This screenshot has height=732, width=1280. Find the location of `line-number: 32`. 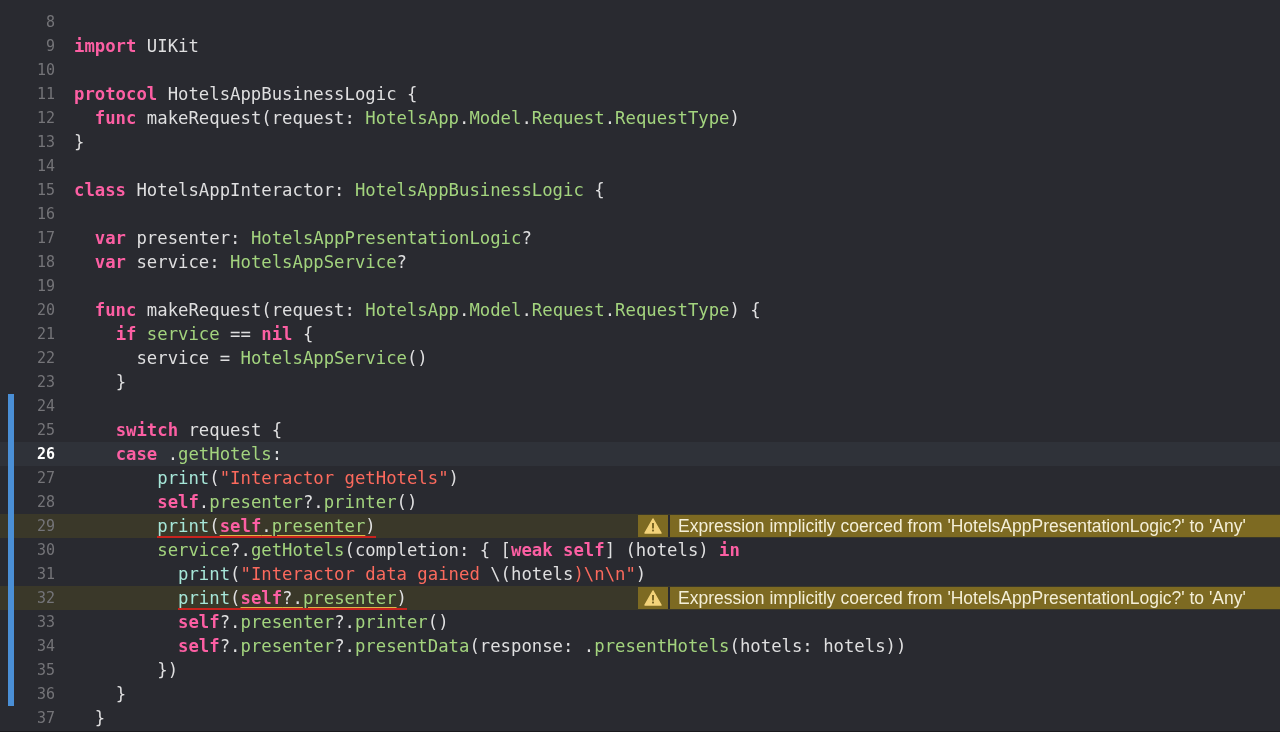

line-number: 32 is located at coordinates (46, 598).